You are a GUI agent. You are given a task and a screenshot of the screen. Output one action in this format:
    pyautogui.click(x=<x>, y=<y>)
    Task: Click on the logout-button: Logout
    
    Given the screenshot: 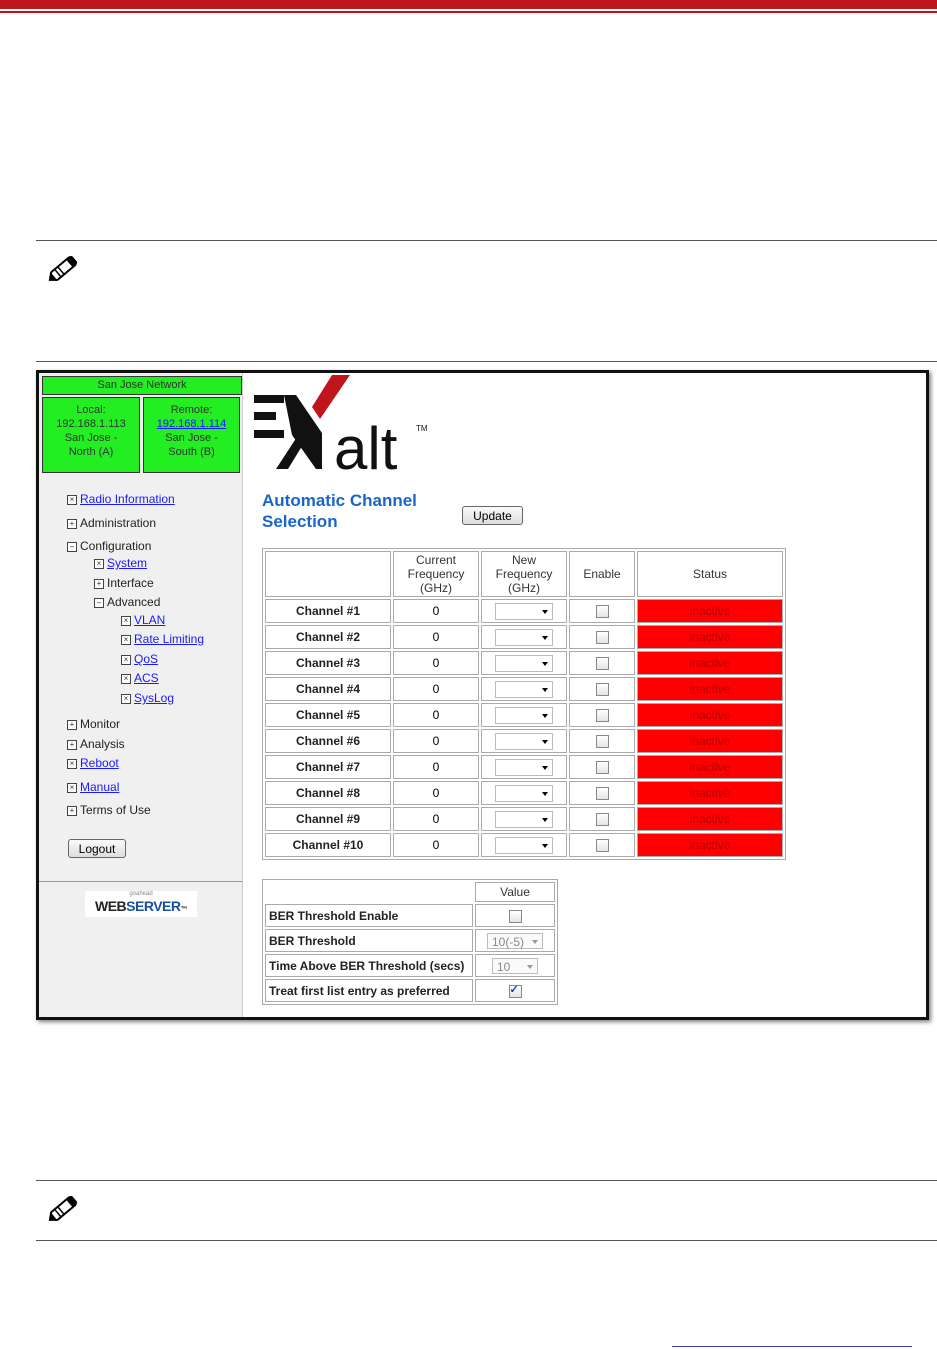 What is the action you would take?
    pyautogui.click(x=97, y=848)
    